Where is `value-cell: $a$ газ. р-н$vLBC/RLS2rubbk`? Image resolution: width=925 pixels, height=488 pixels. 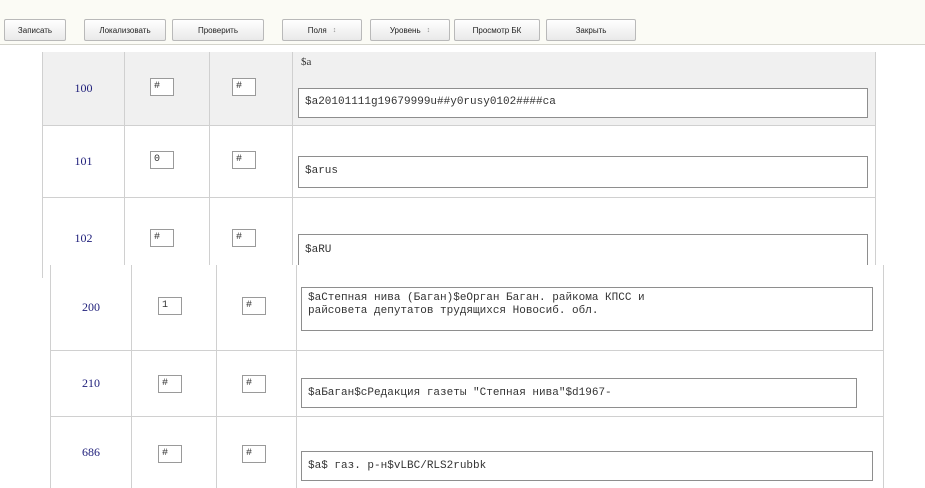
value-cell: $a$ газ. р-н$vLBC/RLS2rubbk is located at coordinates (590, 452).